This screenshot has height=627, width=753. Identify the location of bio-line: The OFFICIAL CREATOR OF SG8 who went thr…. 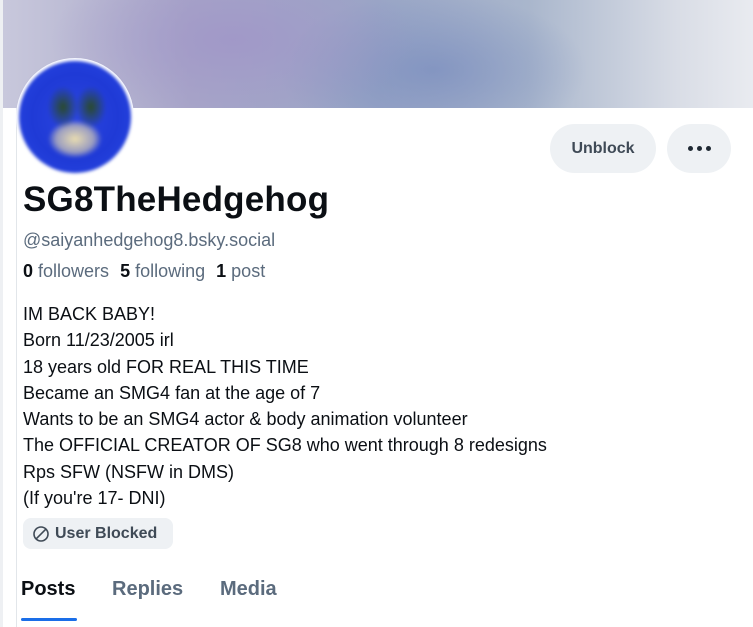
(285, 445).